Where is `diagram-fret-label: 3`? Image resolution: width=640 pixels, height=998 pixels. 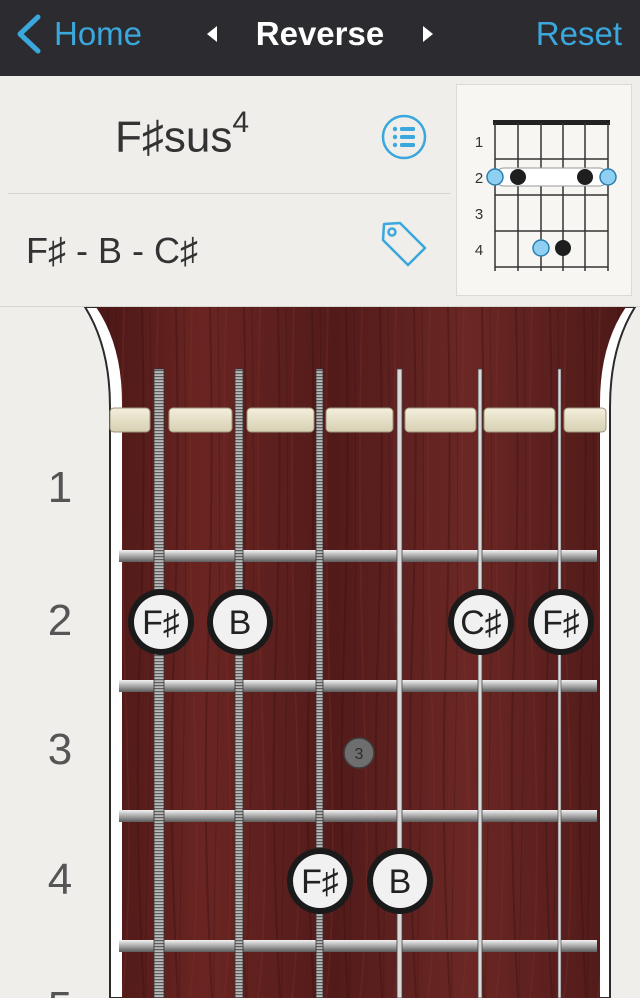
diagram-fret-label: 3 is located at coordinates (479, 214).